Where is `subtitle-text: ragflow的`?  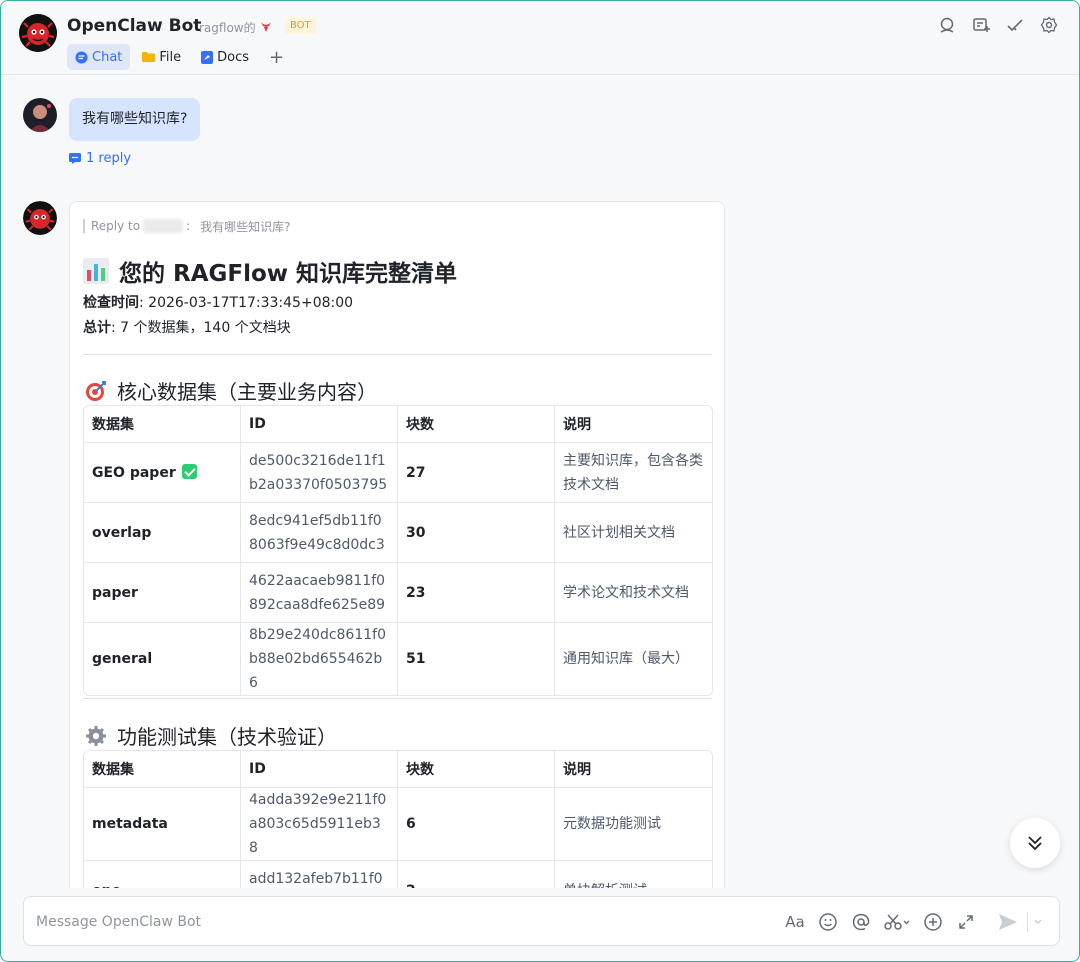 subtitle-text: ragflow的 is located at coordinates (227, 28).